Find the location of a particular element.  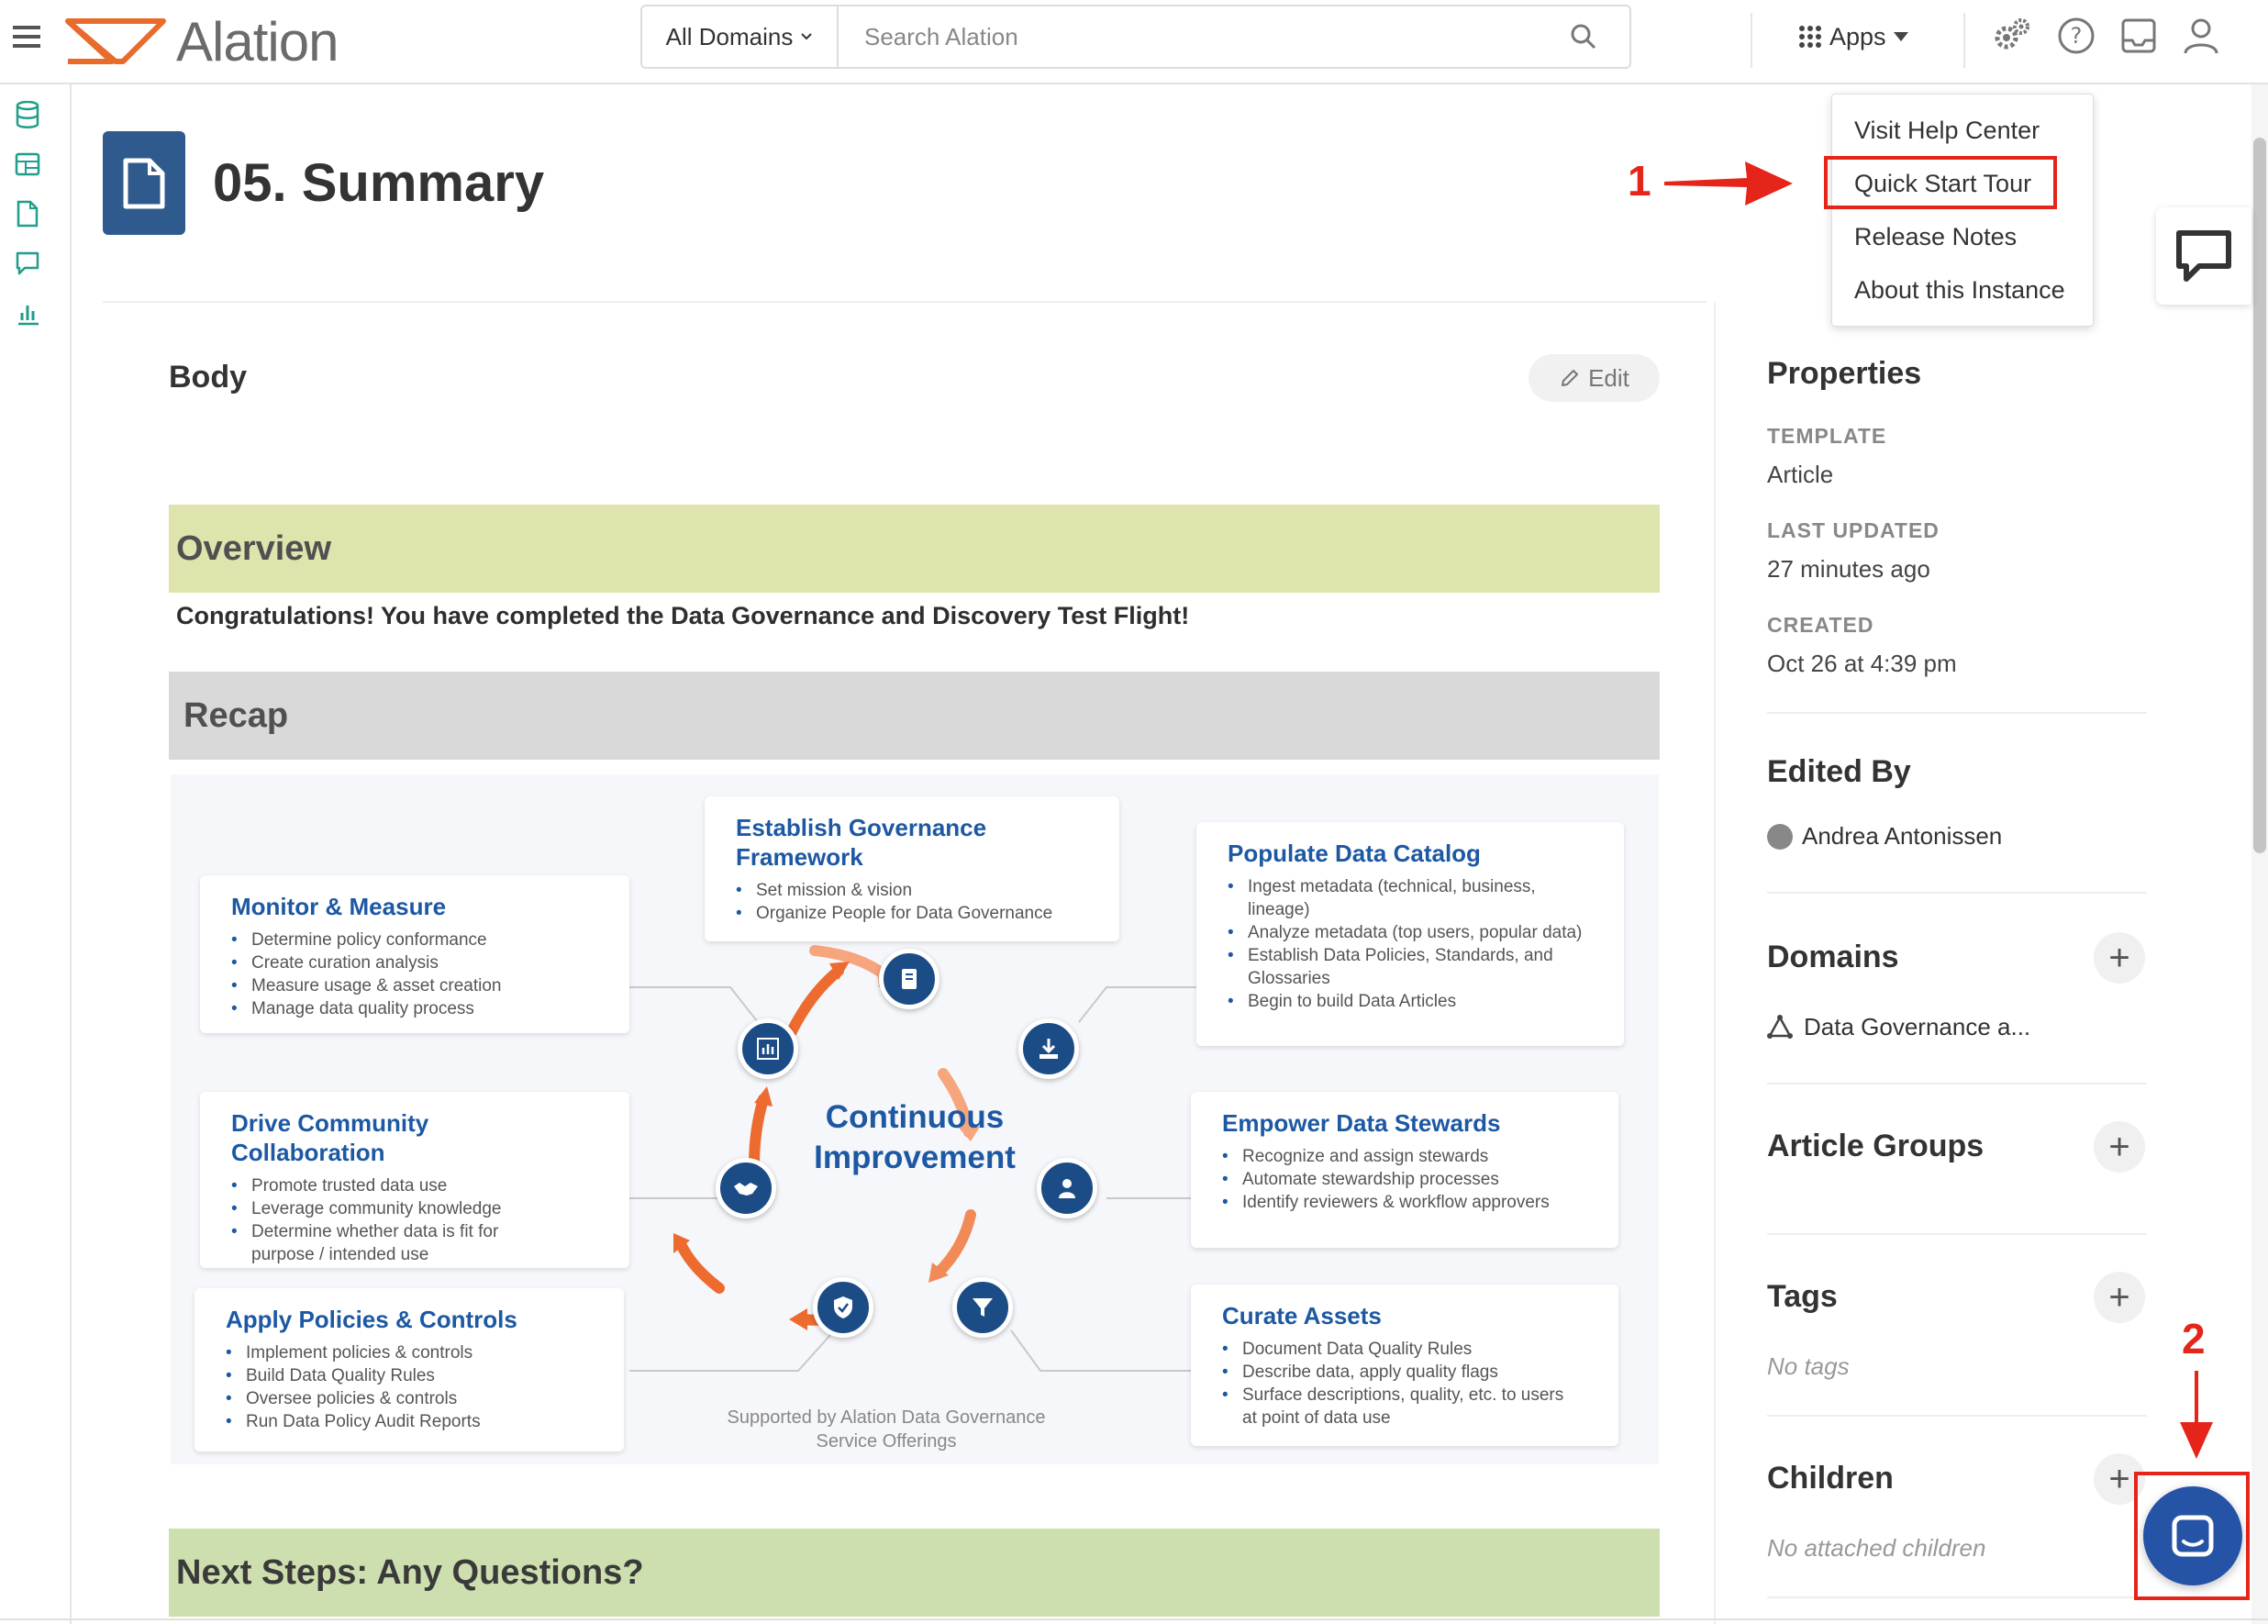

card-bullet: Recognize and assign stewards is located at coordinates (1408, 1156).